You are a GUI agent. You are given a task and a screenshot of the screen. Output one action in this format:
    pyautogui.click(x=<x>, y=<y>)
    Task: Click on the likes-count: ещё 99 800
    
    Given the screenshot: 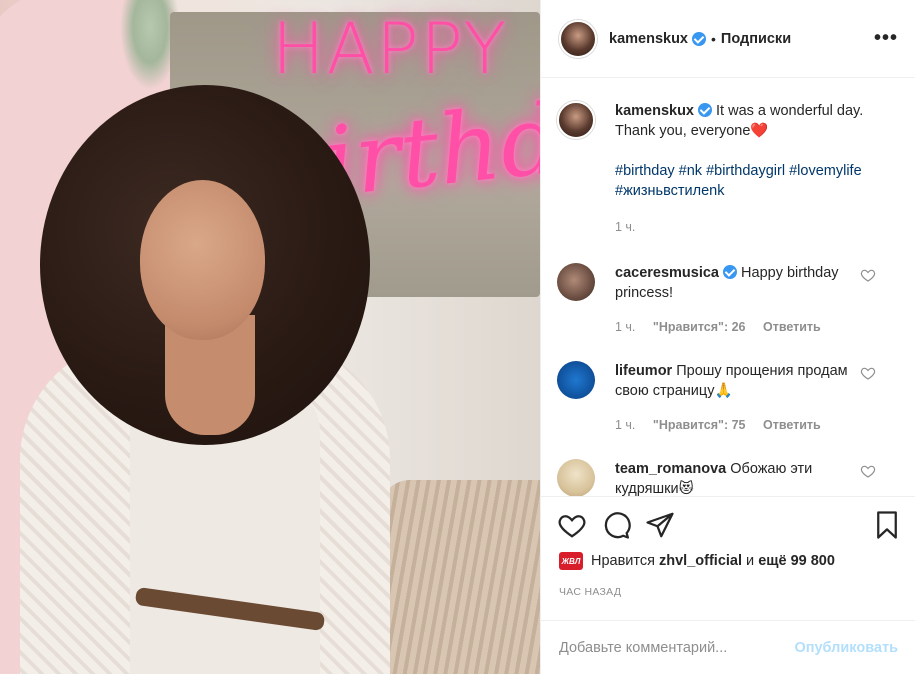 What is the action you would take?
    pyautogui.click(x=796, y=561)
    